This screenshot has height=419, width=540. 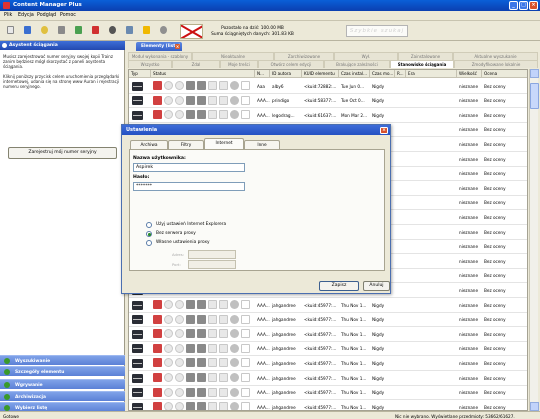 I want to click on col-status: Status, so click(x=203, y=74).